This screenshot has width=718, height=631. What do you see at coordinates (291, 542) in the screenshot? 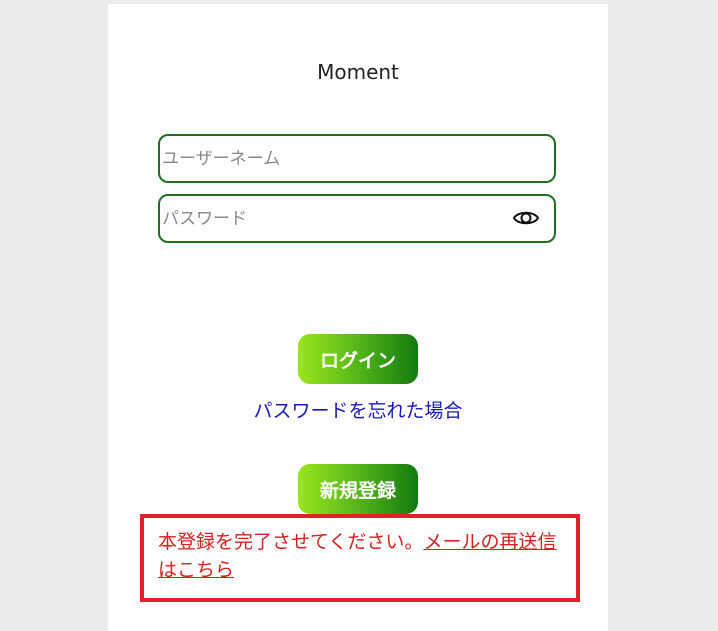
I see `notice-message: 本登録を完了させてください。` at bounding box center [291, 542].